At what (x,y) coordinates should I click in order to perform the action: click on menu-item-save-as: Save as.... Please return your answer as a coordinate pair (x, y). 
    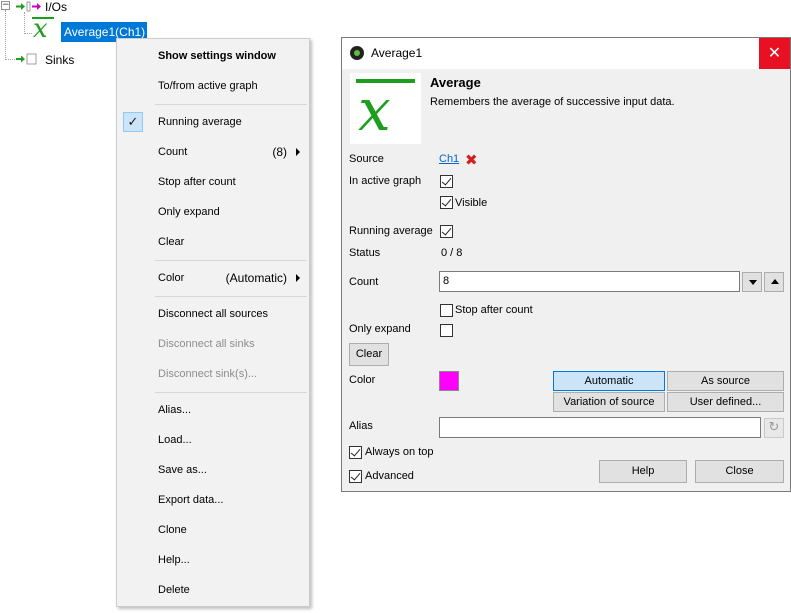
    Looking at the image, I should click on (213, 470).